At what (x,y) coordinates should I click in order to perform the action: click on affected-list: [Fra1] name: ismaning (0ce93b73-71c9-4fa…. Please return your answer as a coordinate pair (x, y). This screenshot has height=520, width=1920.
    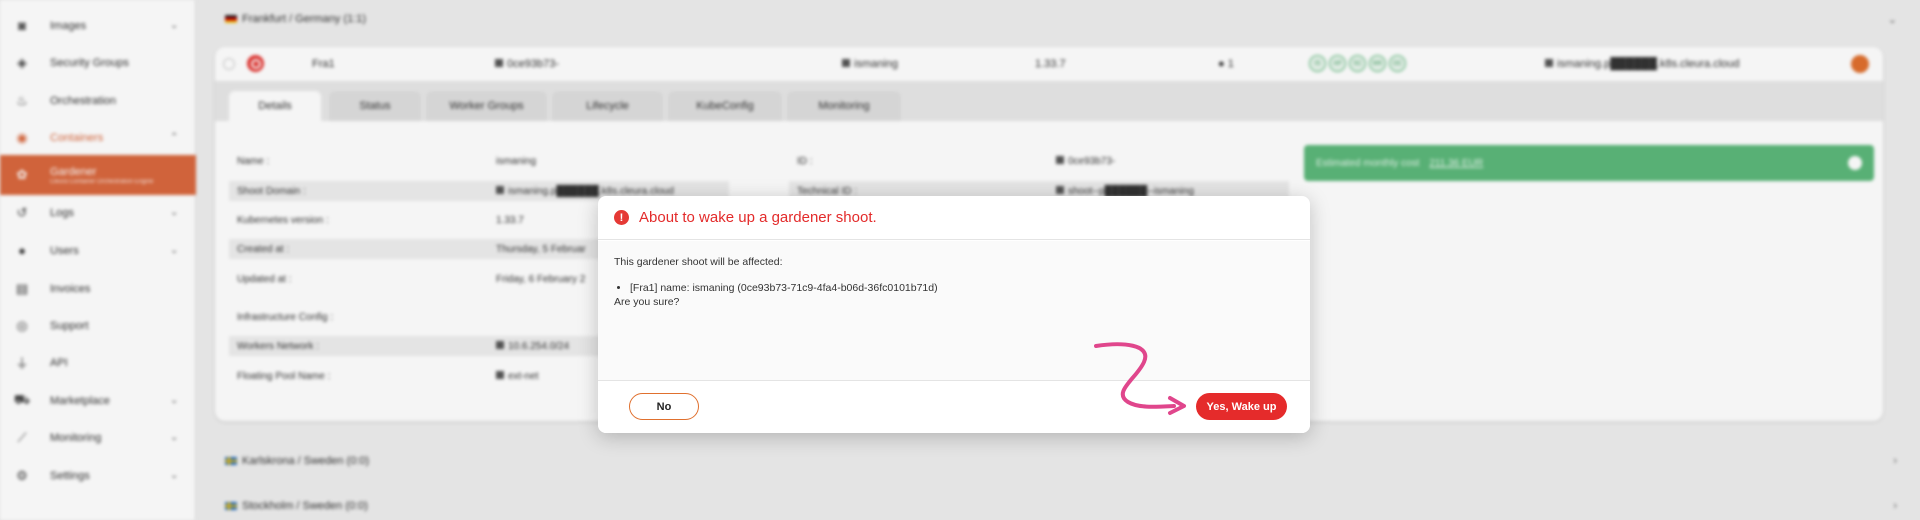
    Looking at the image, I should click on (962, 288).